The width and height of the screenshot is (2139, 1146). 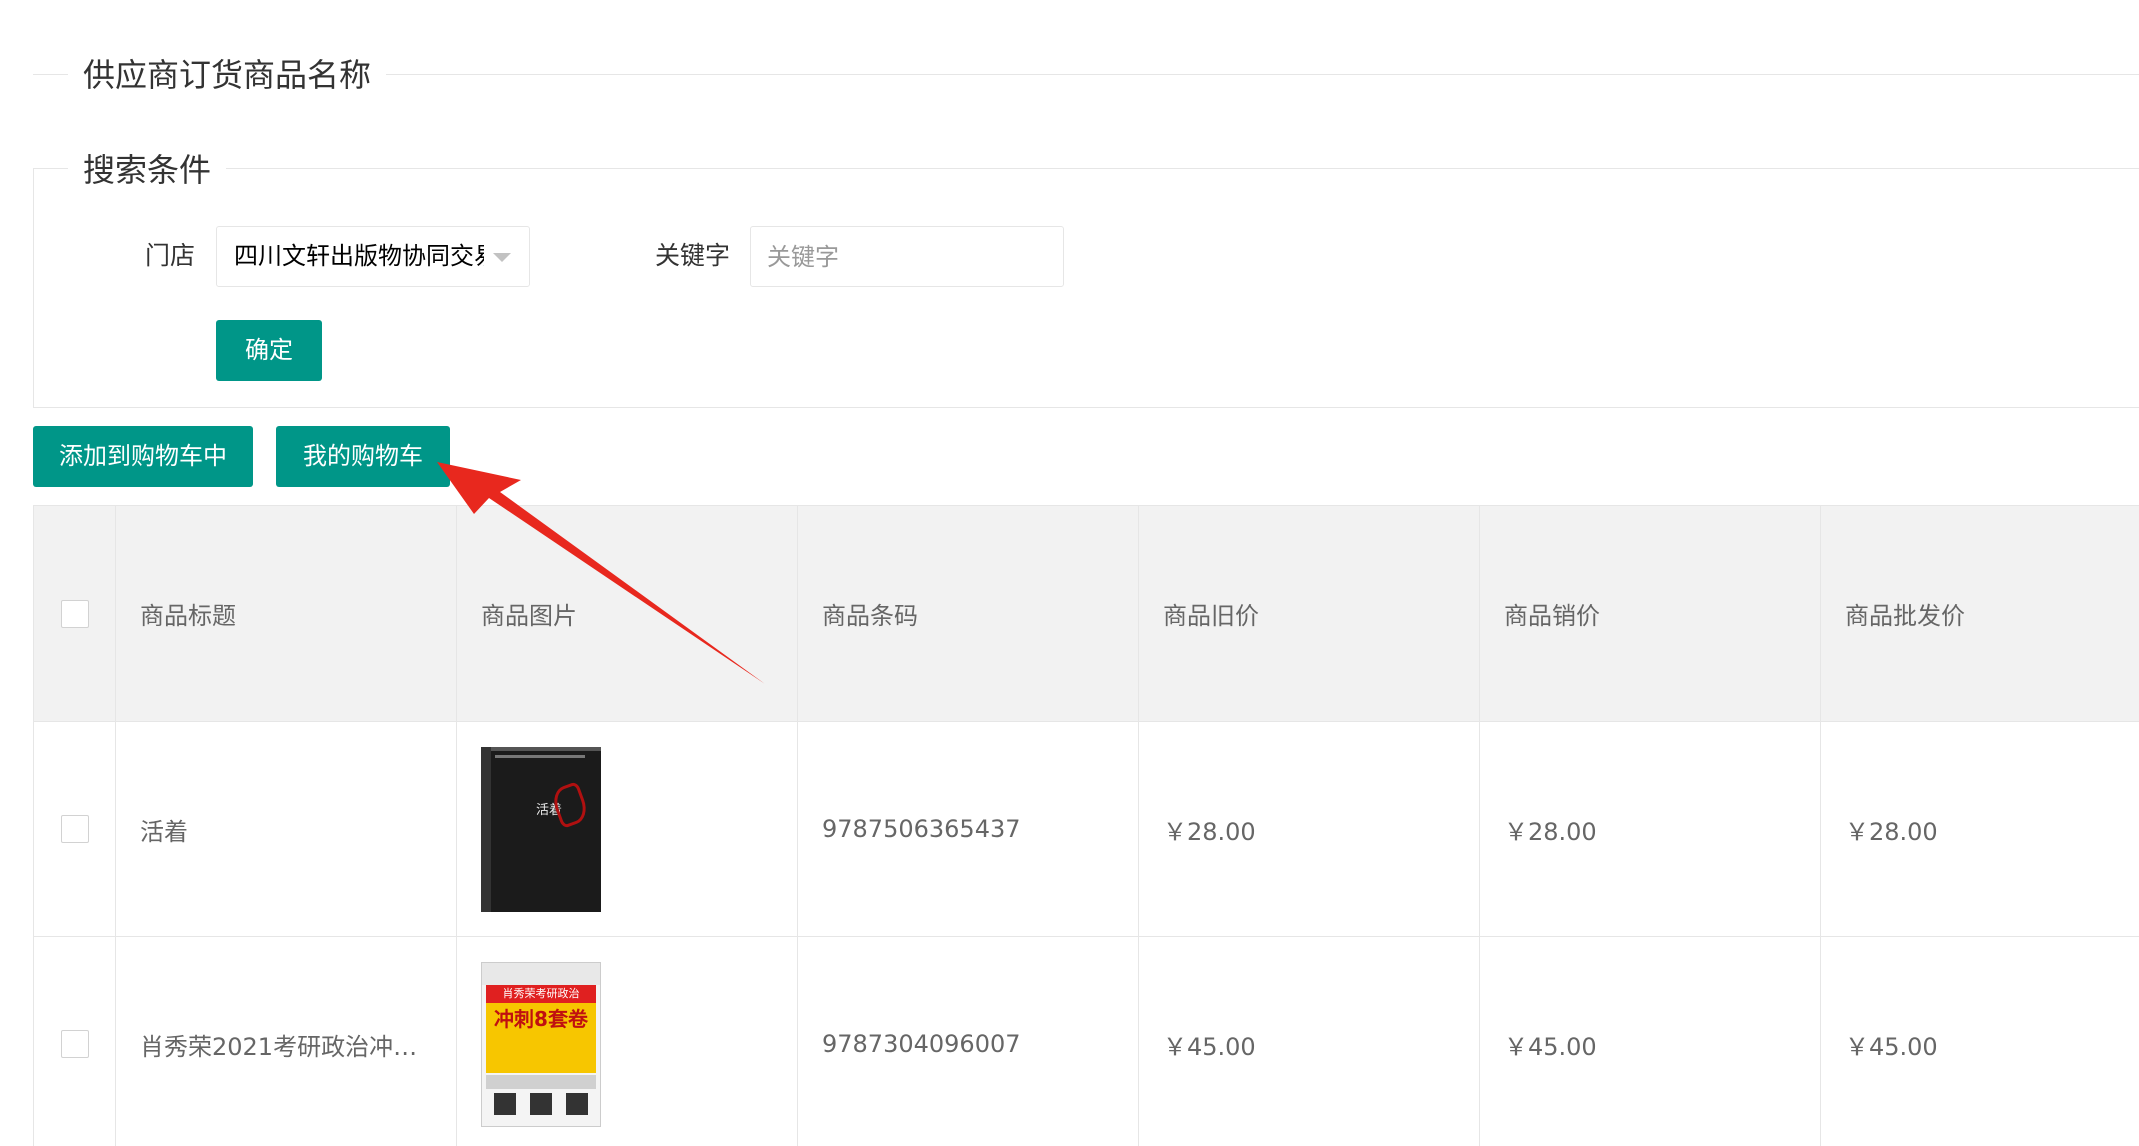 I want to click on header-select-cell, so click(x=75, y=613).